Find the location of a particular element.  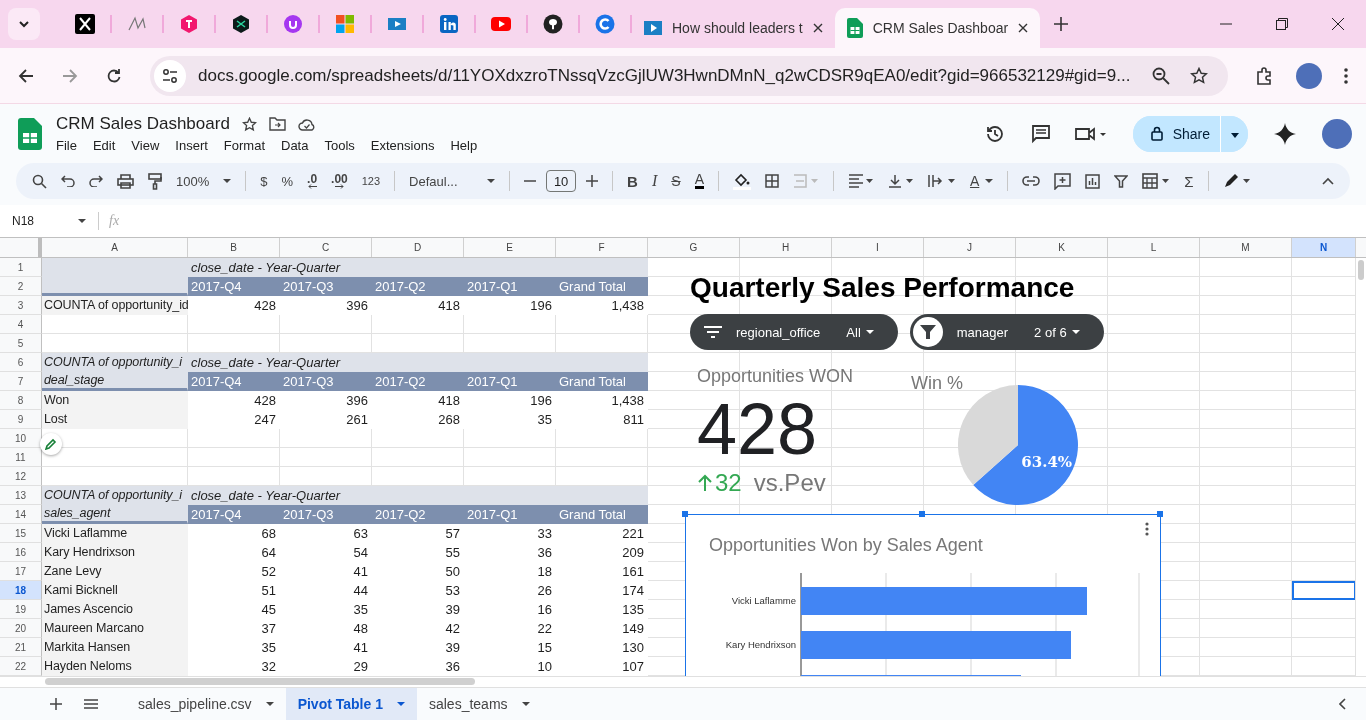

column-header: F is located at coordinates (602, 247).